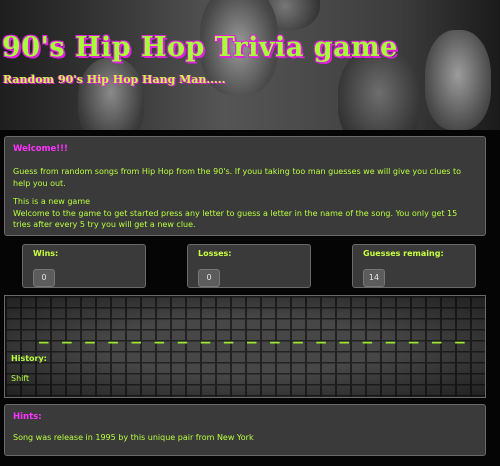 The image size is (500, 466). I want to click on wins-label: Wins:, so click(46, 253).